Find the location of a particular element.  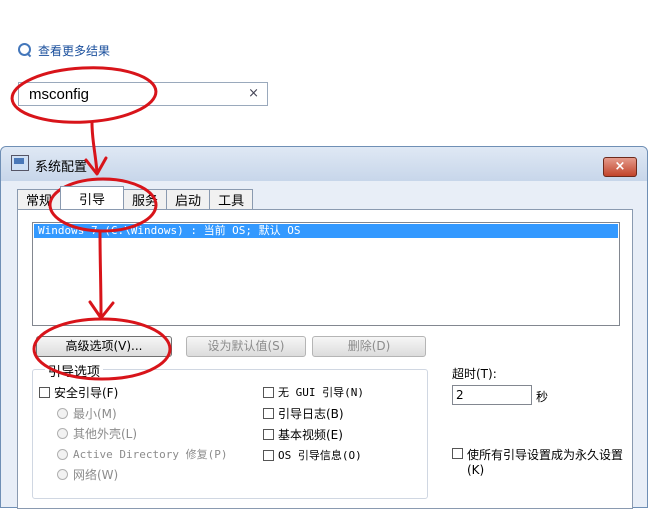

close-button: × is located at coordinates (620, 167).